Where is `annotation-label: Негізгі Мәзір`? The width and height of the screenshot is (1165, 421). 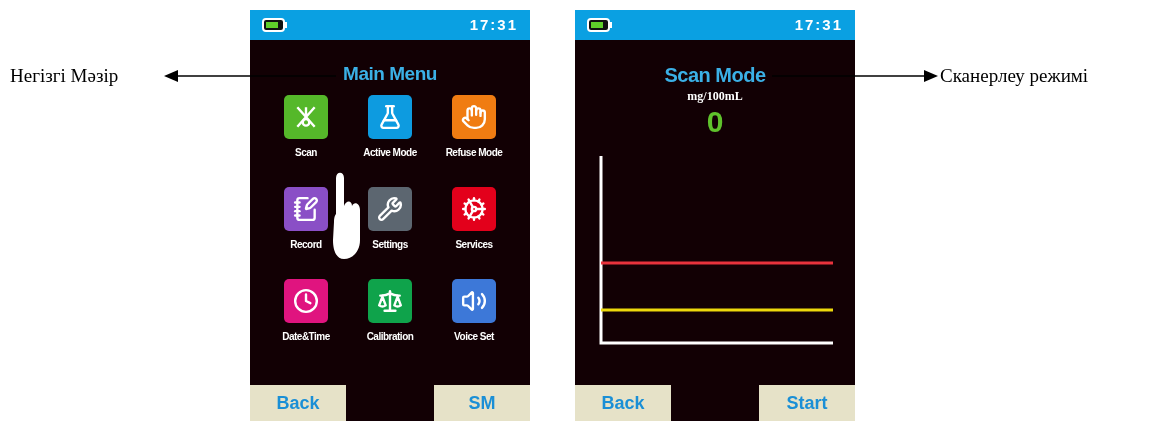 annotation-label: Негізгі Мәзір is located at coordinates (64, 76).